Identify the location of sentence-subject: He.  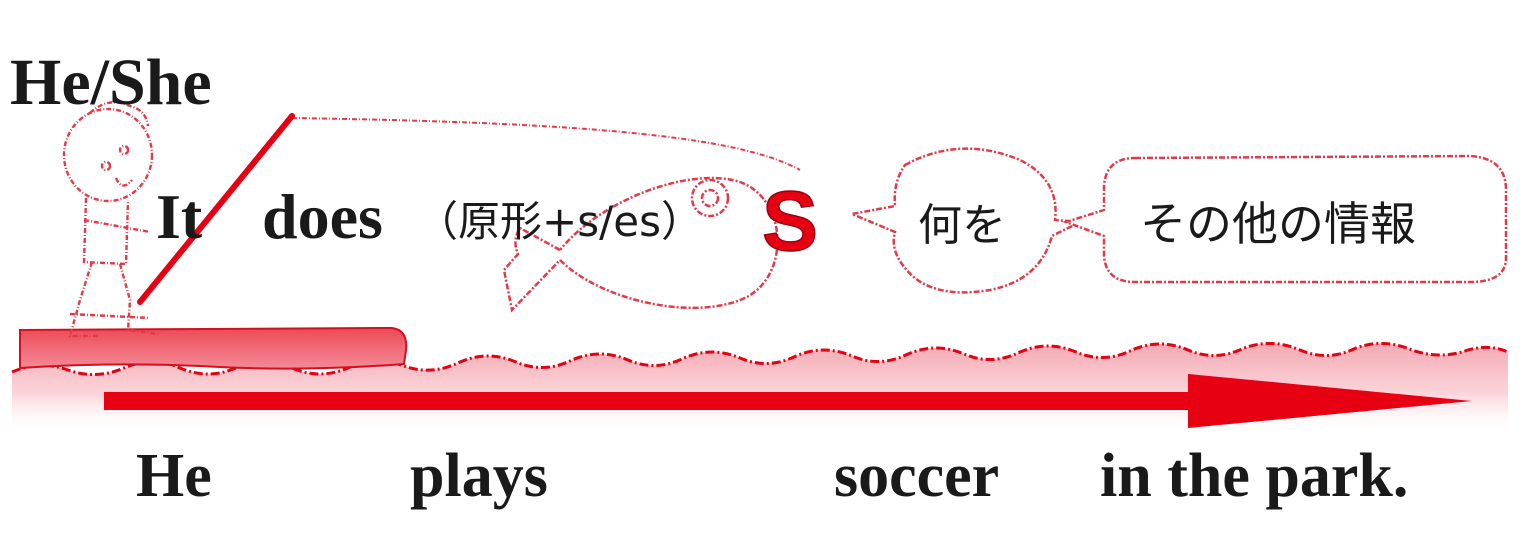
(174, 476).